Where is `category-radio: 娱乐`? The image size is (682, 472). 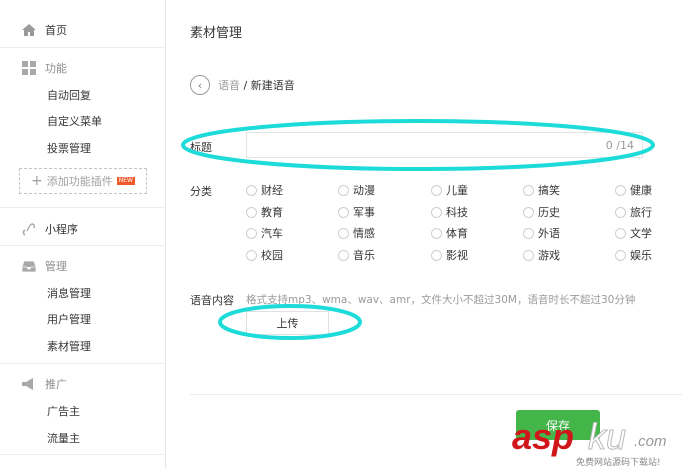 category-radio: 娱乐 is located at coordinates (633, 255).